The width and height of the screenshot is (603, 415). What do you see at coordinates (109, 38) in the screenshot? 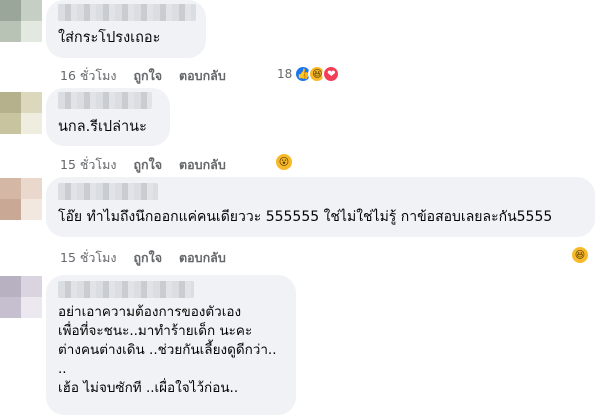
I see `comment-text: ใส่กระโปรงเถอะ` at bounding box center [109, 38].